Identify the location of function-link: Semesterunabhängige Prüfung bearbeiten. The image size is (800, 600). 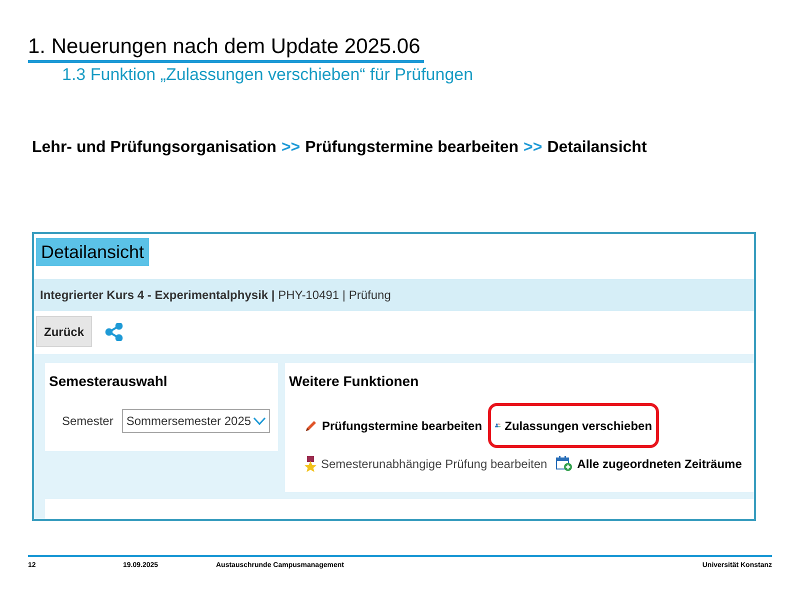
(425, 464).